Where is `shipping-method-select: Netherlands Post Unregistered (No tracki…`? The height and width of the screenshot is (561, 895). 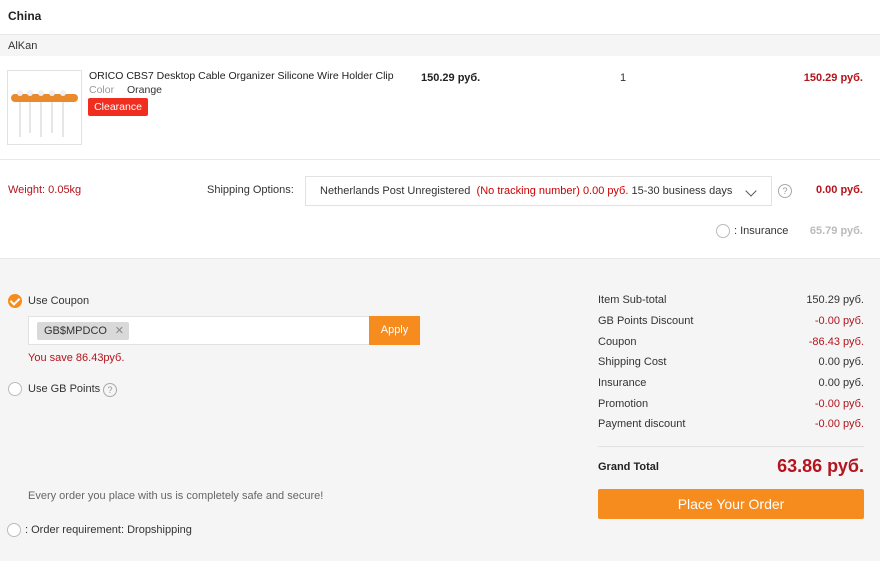 shipping-method-select: Netherlands Post Unregistered (No tracki… is located at coordinates (538, 191).